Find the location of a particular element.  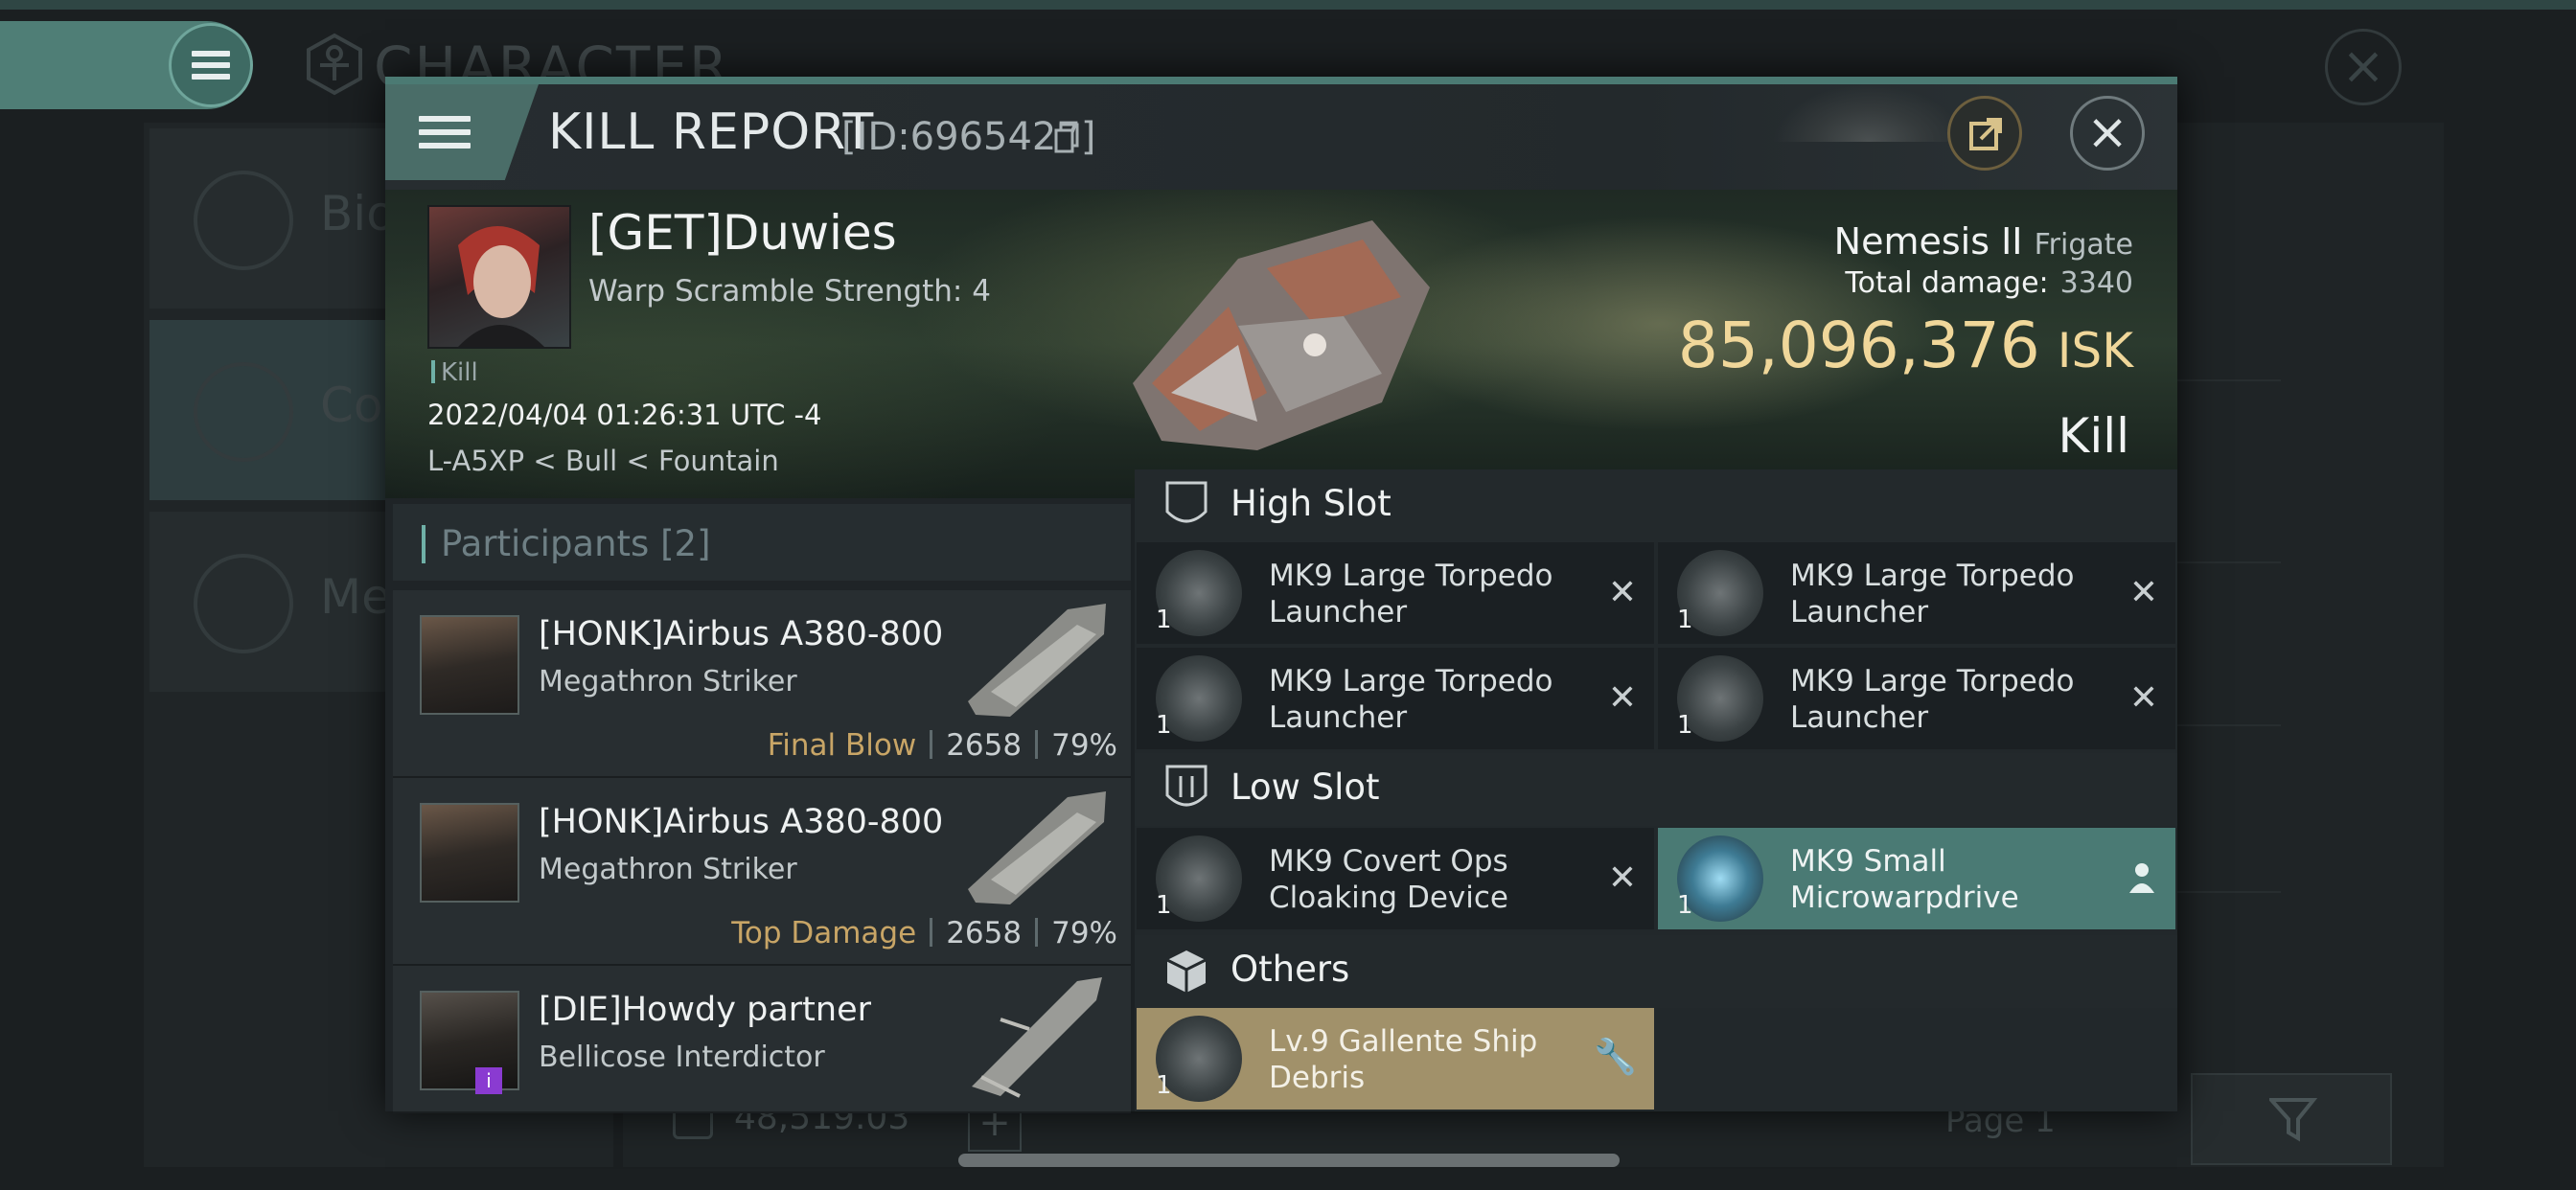

list-icon is located at coordinates (243, 221).